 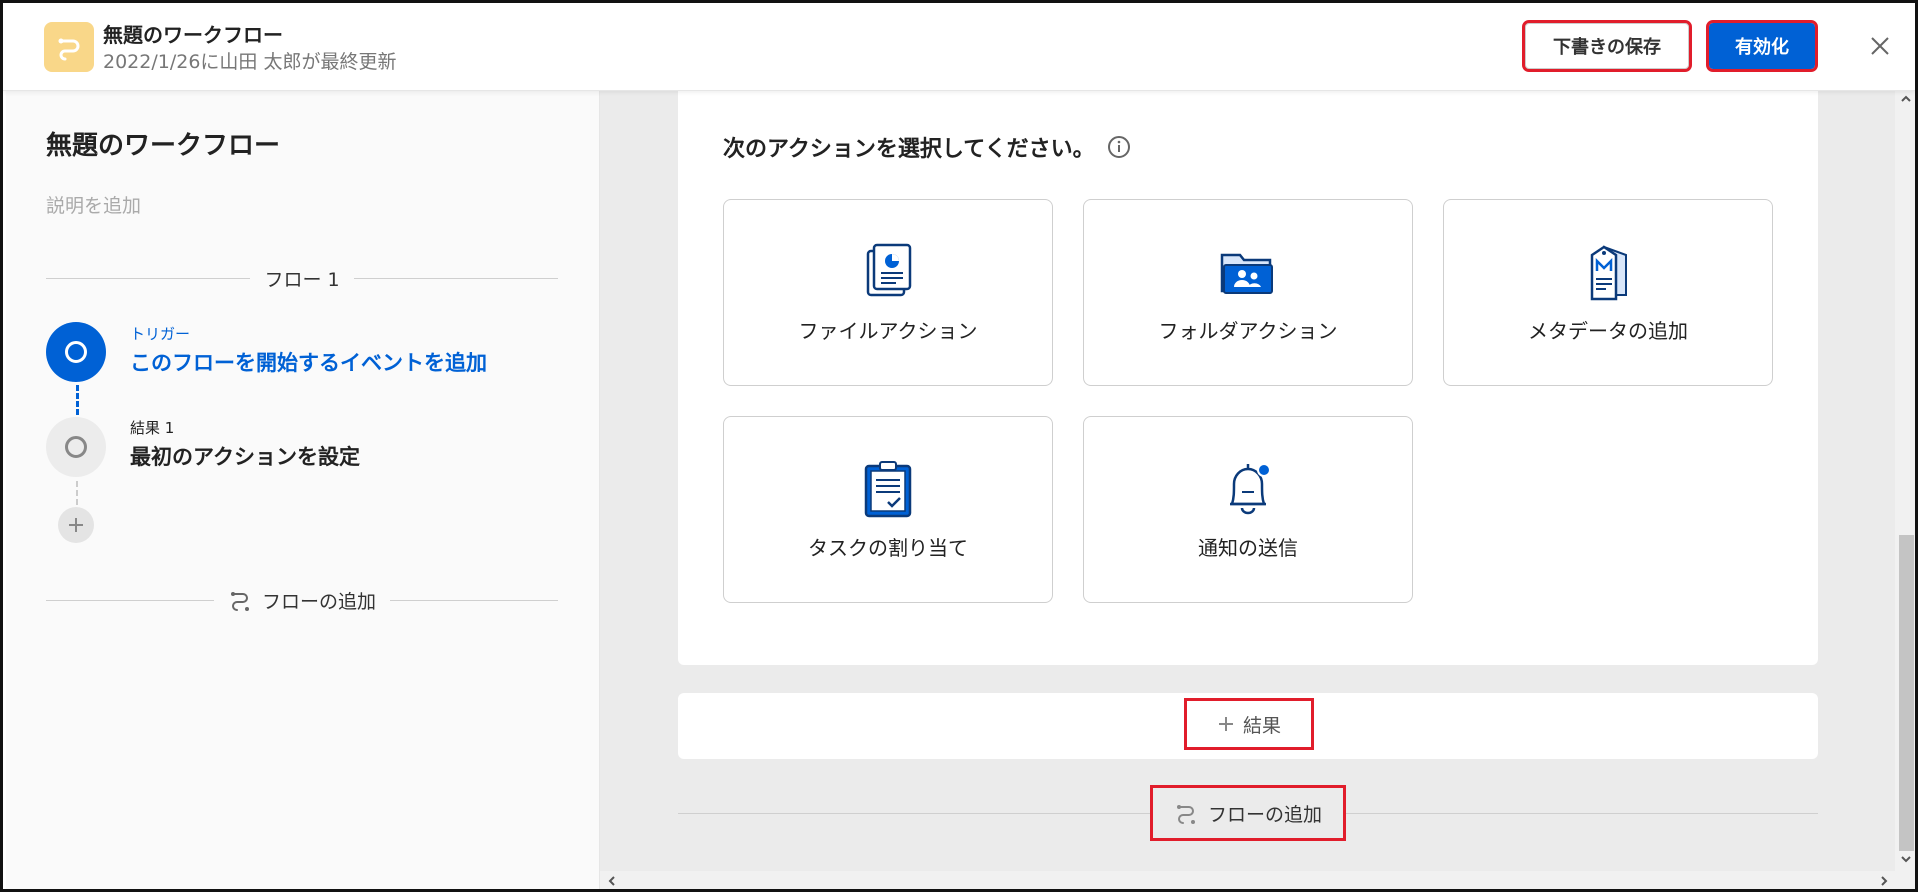 What do you see at coordinates (152, 428) in the screenshot?
I see `result-step-label: 結果 1` at bounding box center [152, 428].